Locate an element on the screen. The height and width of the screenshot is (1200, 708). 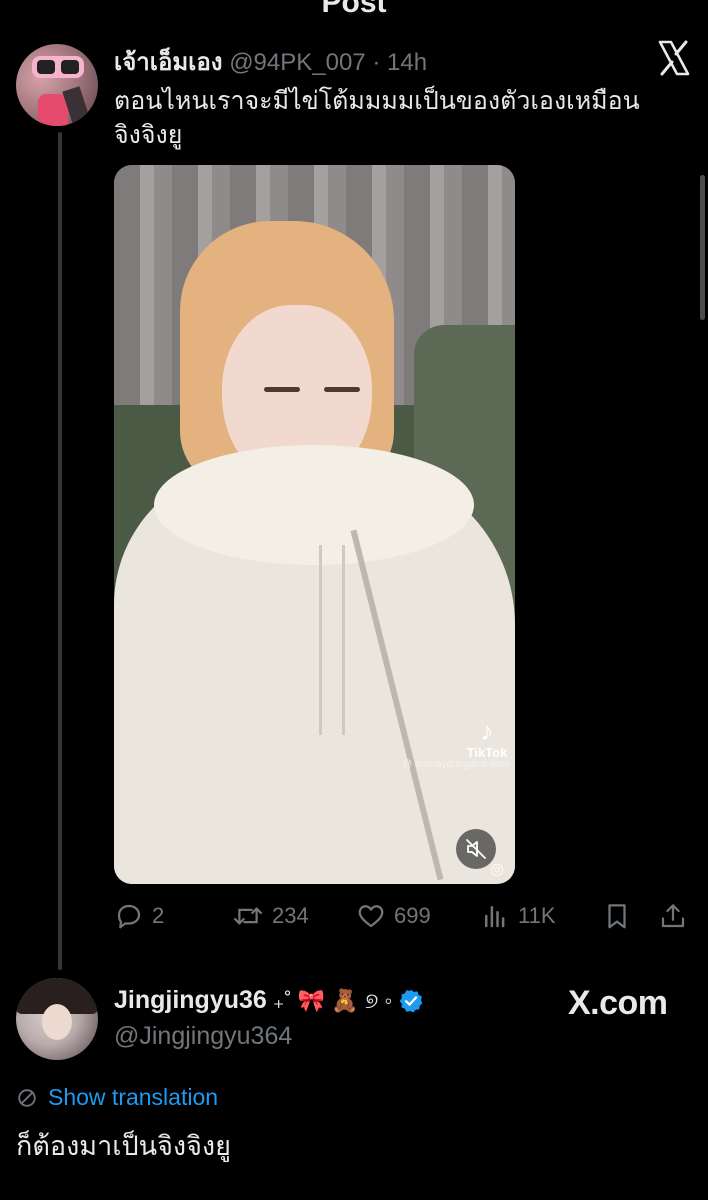
author-name: เจ้าเอ็มเอง is located at coordinates (168, 62).